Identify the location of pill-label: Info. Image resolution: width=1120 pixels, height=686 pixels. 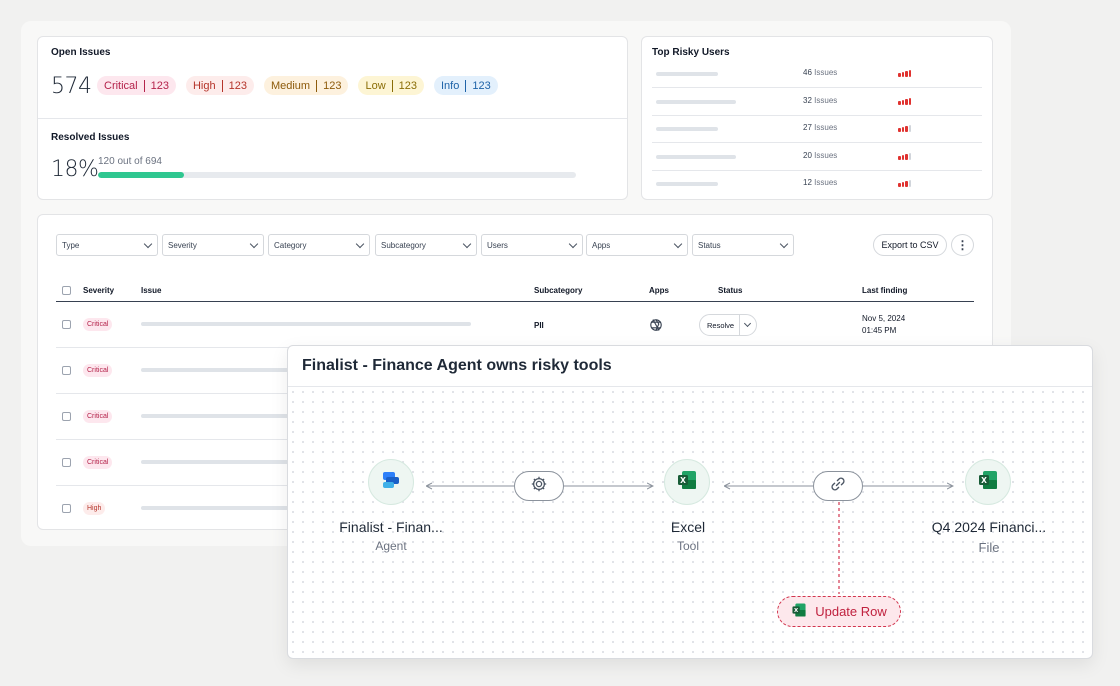
(450, 85).